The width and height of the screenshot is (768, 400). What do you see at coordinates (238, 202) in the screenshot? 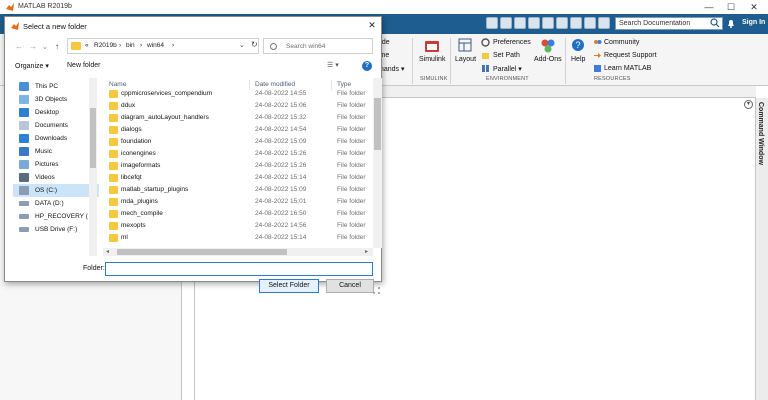
I see `file-row: mda_plugins 24-08-2022 15:01 File folder` at bounding box center [238, 202].